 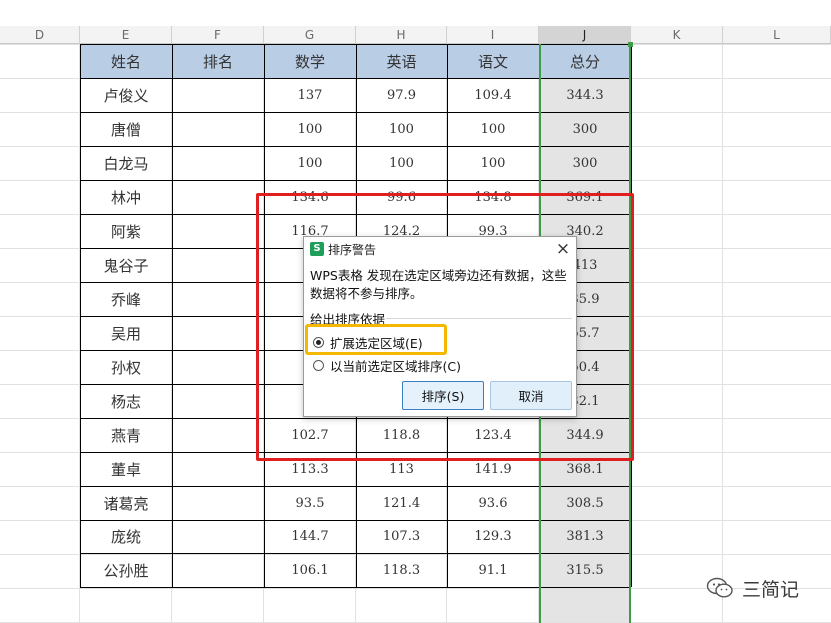 What do you see at coordinates (401, 536) in the screenshot?
I see `table-cell-english: 107.3` at bounding box center [401, 536].